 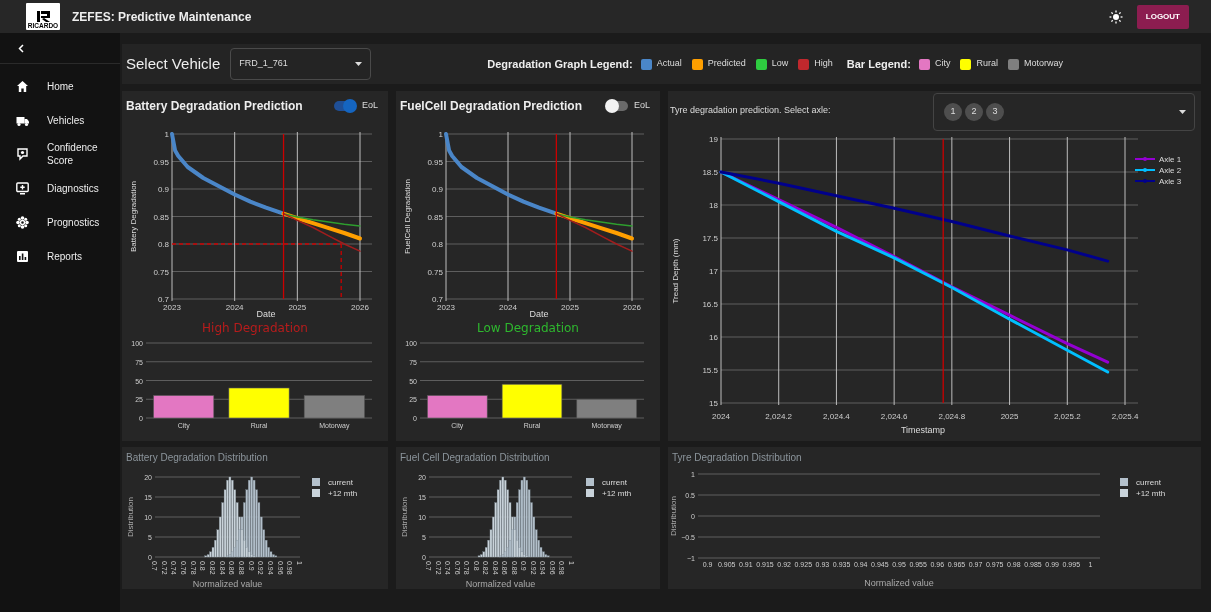 What do you see at coordinates (923, 430) in the screenshot?
I see `axis-title: Timestamp` at bounding box center [923, 430].